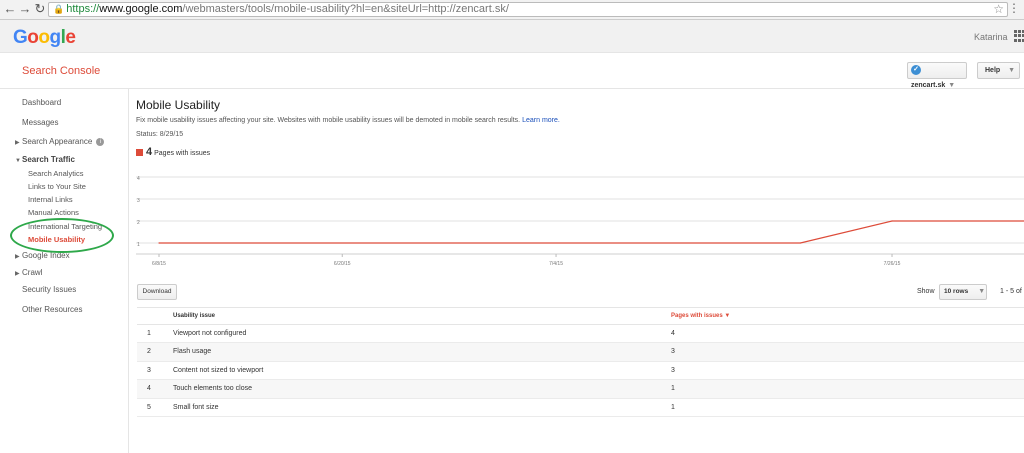 This screenshot has width=1024, height=453. Describe the element at coordinates (32, 272) in the screenshot. I see `sidebar-item-label: Crawl` at that location.